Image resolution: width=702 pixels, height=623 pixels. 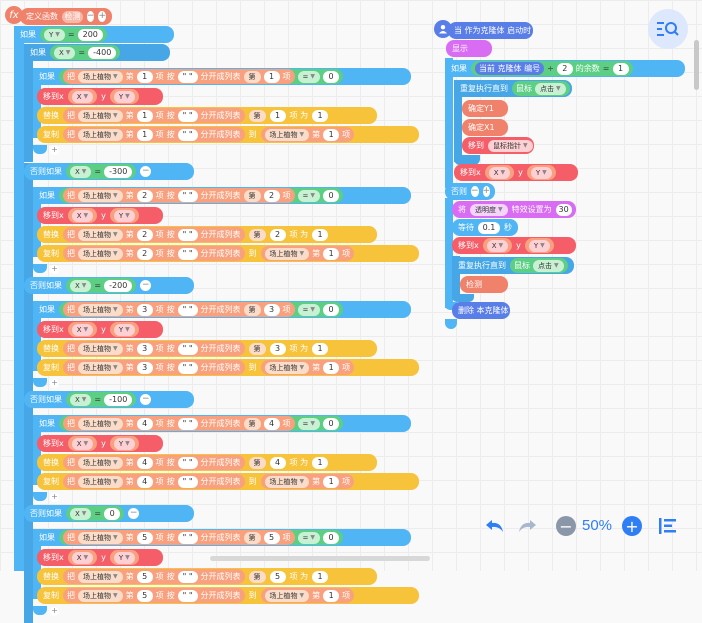 I want to click on section-if-block: 否则如果 X ▼ = -300 −, so click(x=109, y=171).